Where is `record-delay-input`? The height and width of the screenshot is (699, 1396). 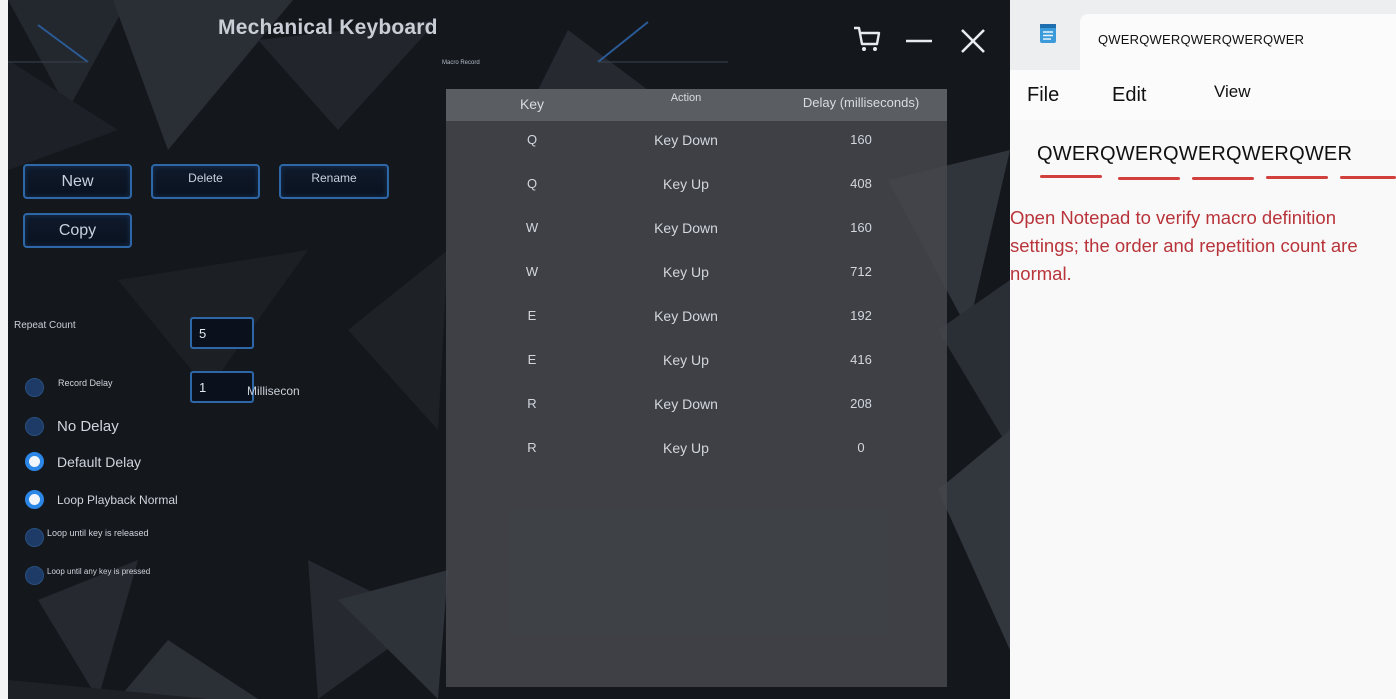
record-delay-input is located at coordinates (222, 387).